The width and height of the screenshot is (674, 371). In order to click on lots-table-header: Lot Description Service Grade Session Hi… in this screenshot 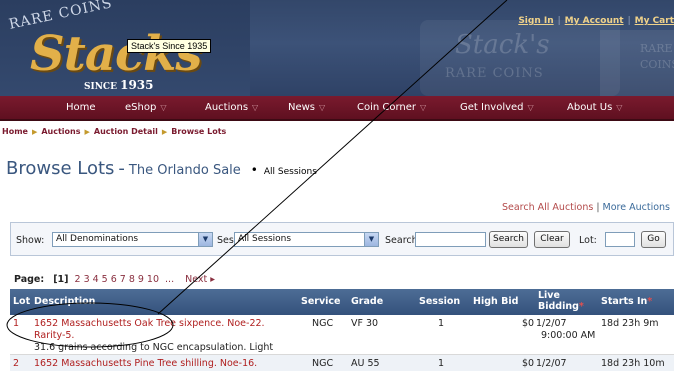, I will do `click(342, 302)`.